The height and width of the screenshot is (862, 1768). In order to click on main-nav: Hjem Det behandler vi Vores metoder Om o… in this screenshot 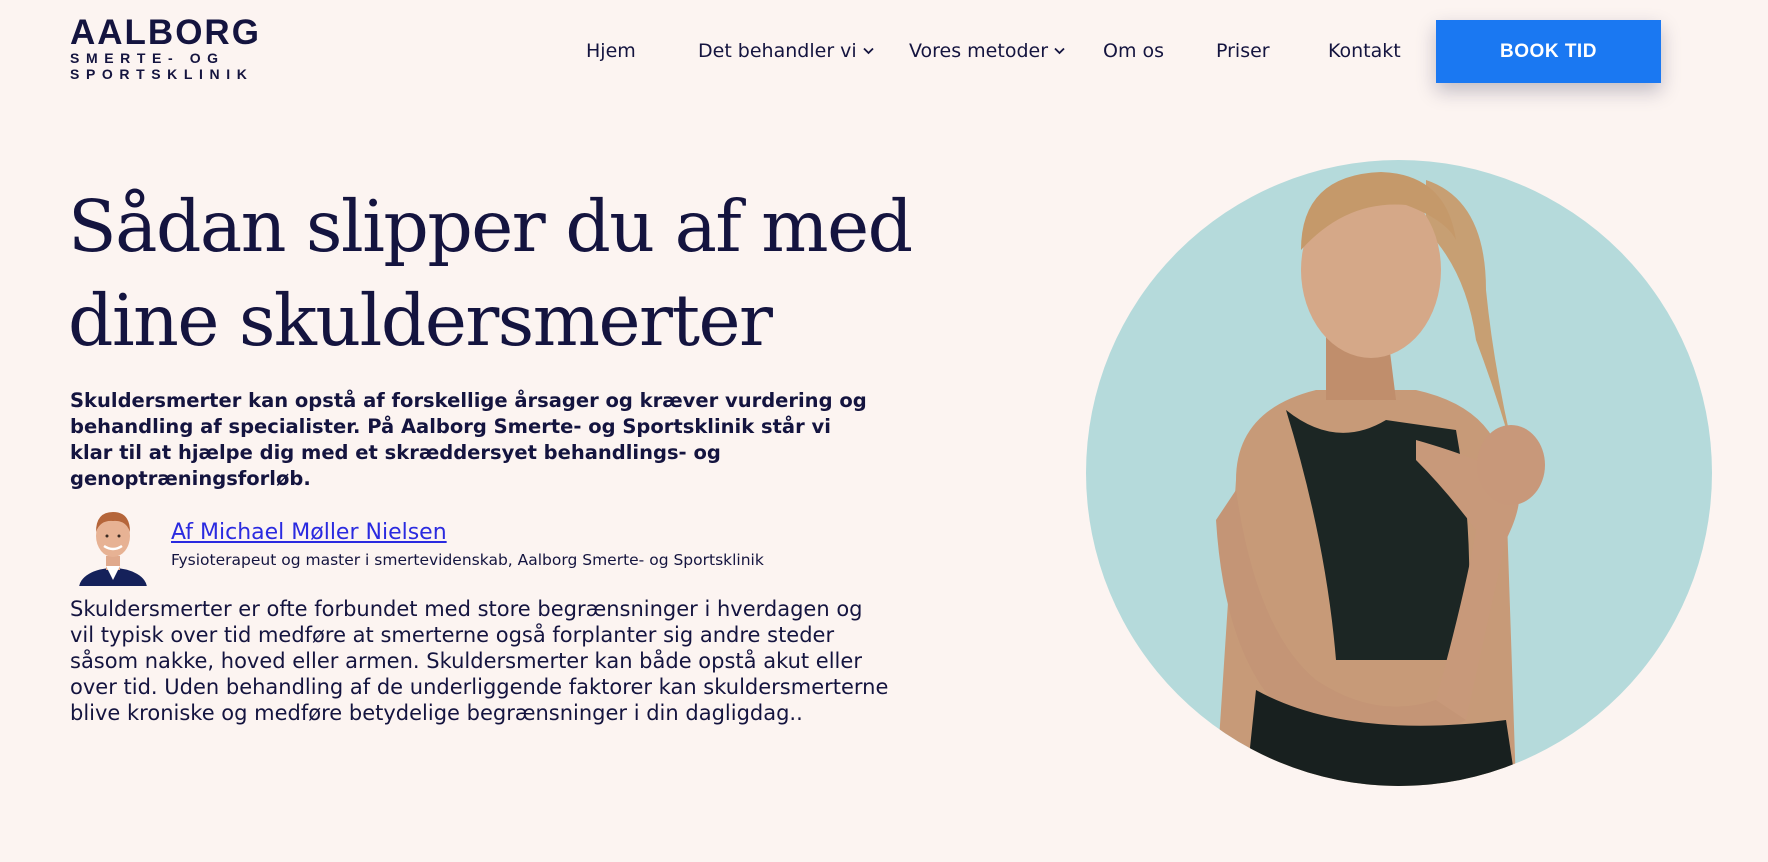, I will do `click(884, 51)`.